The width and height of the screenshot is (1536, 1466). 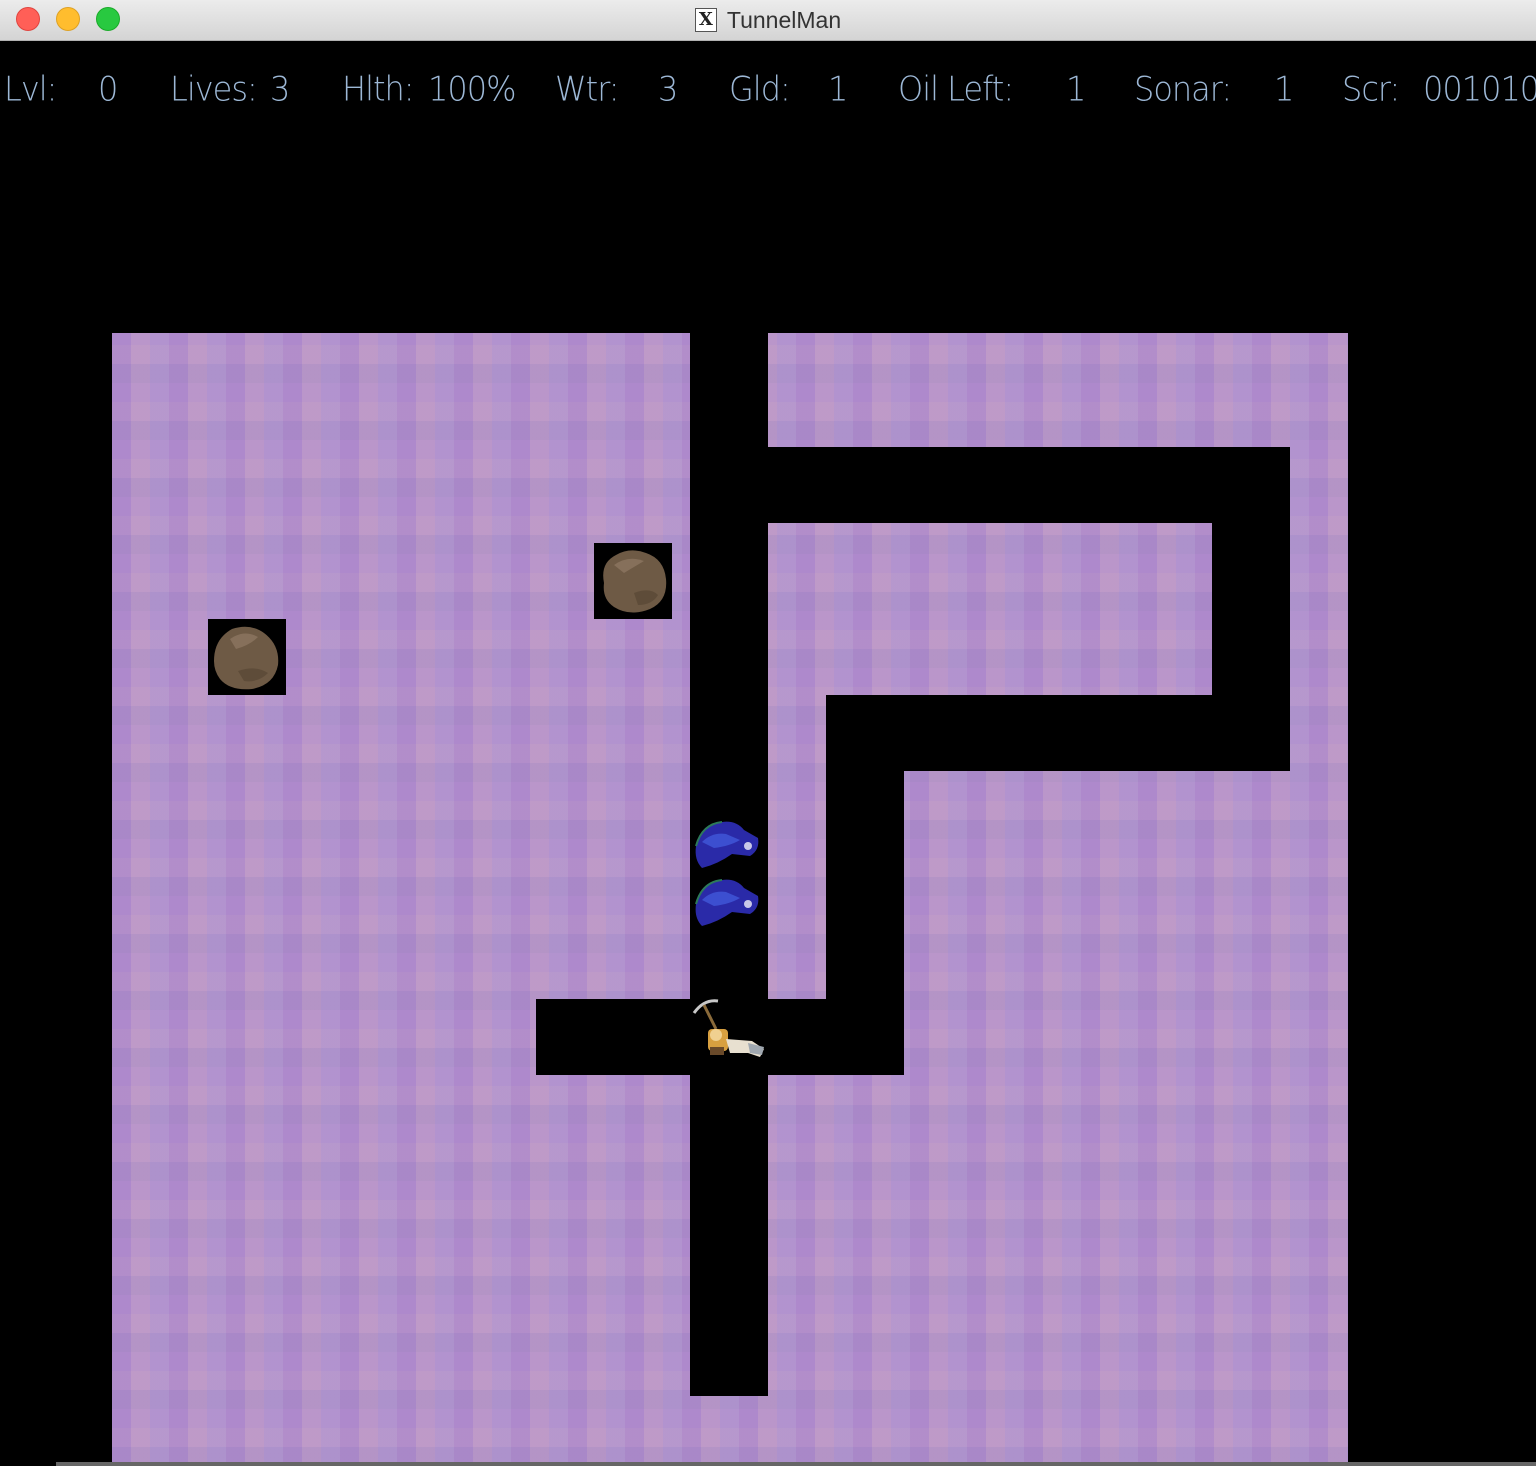 What do you see at coordinates (472, 89) in the screenshot?
I see `health-value: 100%` at bounding box center [472, 89].